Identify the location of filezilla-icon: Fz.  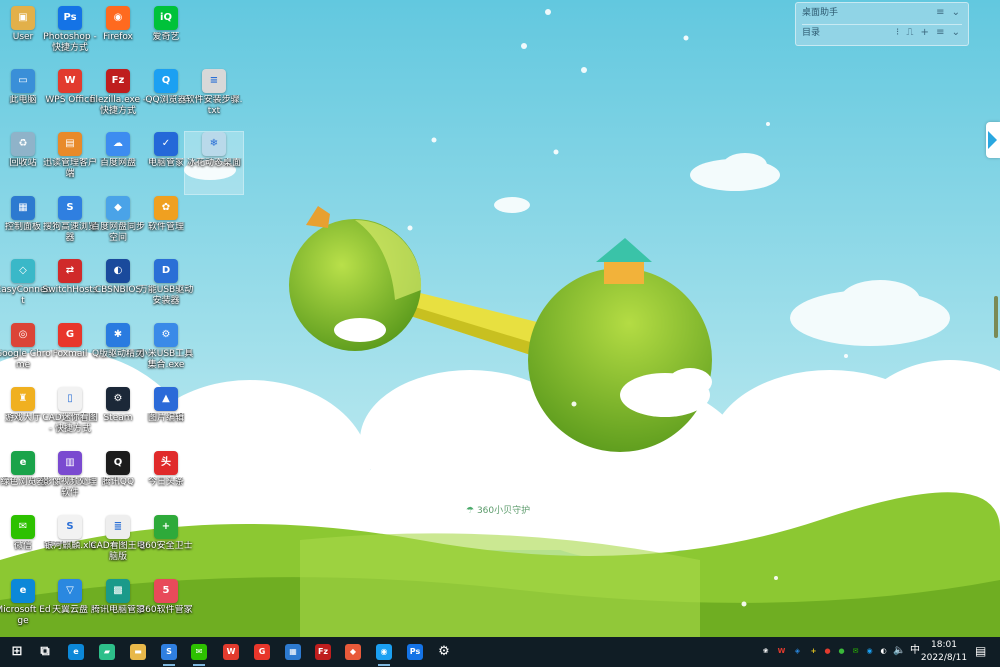
(118, 81).